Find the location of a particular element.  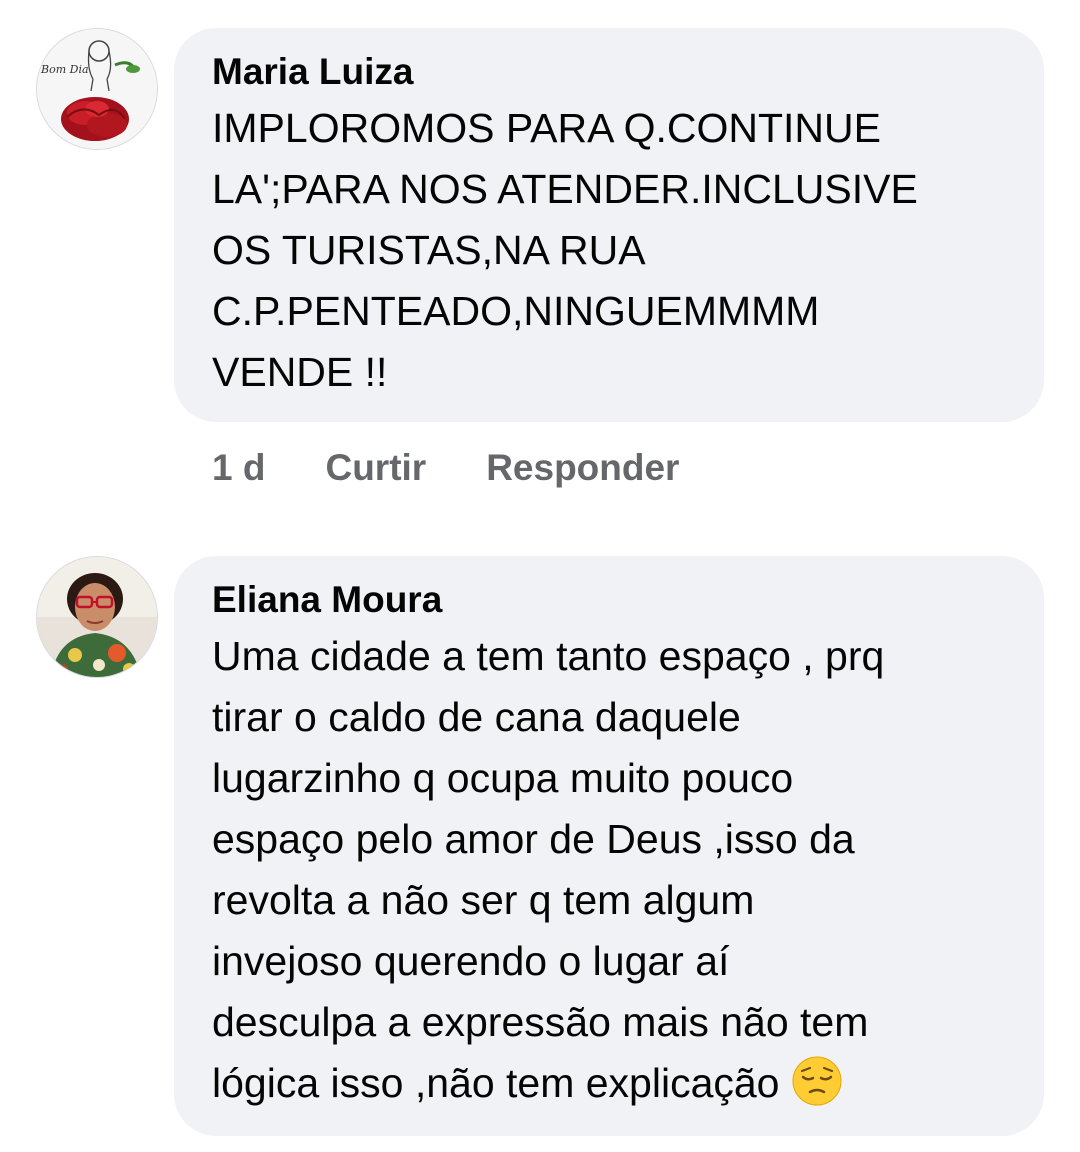

avatar is located at coordinates (97, 617).